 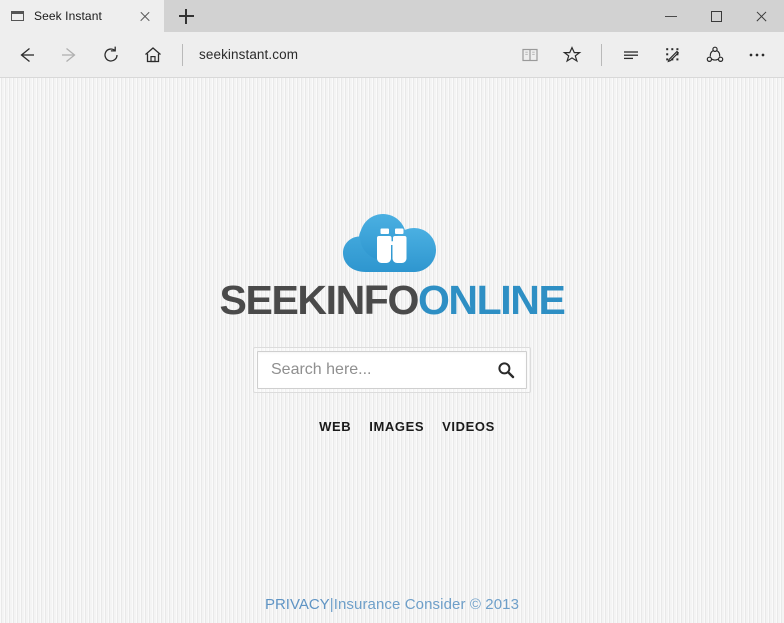 I want to click on maximize-icon, so click(x=716, y=16).